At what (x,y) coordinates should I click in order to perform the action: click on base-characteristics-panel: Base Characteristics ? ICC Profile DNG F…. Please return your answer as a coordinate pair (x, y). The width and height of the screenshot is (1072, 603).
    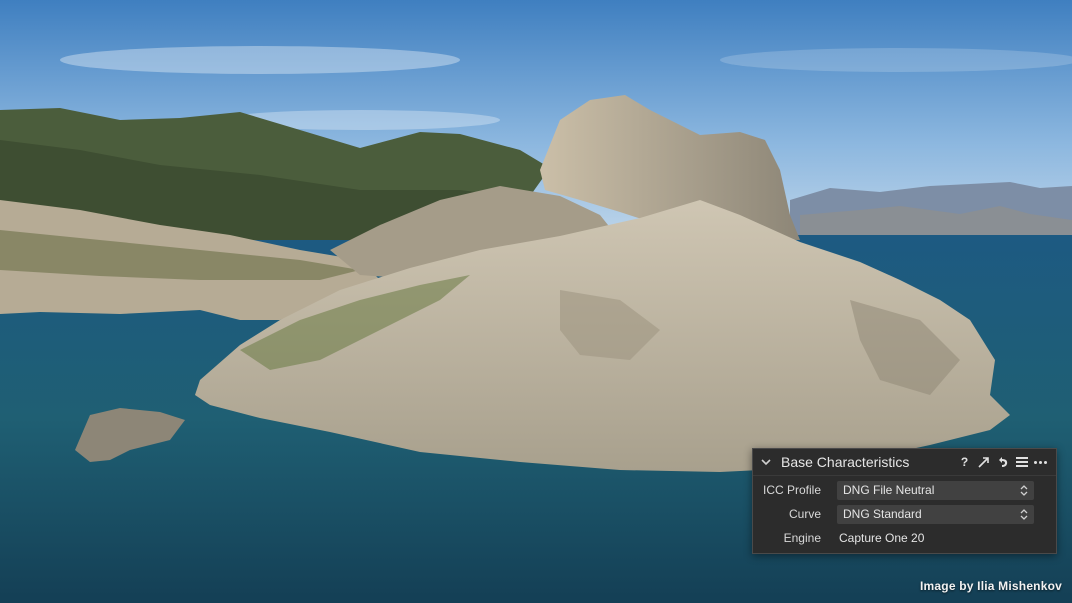
    Looking at the image, I should click on (904, 501).